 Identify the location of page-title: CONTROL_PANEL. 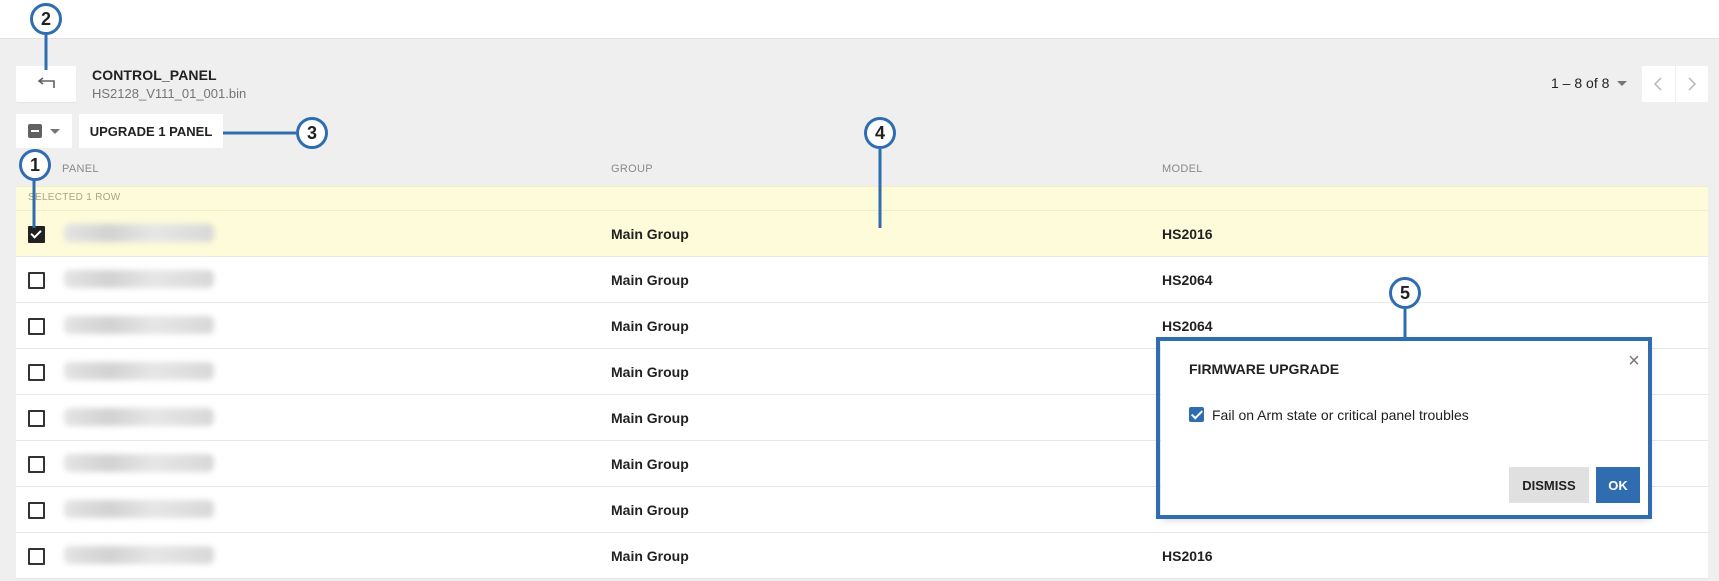
(154, 75).